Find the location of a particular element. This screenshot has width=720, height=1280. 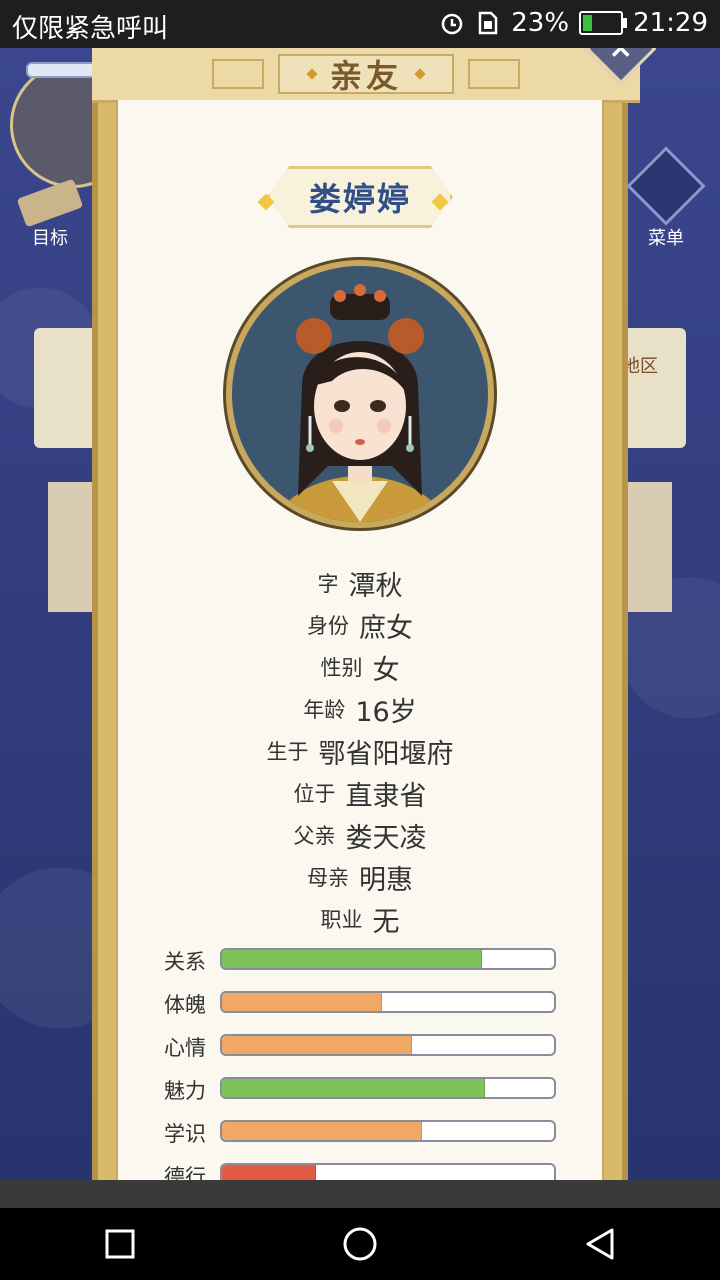

stat-row: 学识 is located at coordinates (360, 1137).